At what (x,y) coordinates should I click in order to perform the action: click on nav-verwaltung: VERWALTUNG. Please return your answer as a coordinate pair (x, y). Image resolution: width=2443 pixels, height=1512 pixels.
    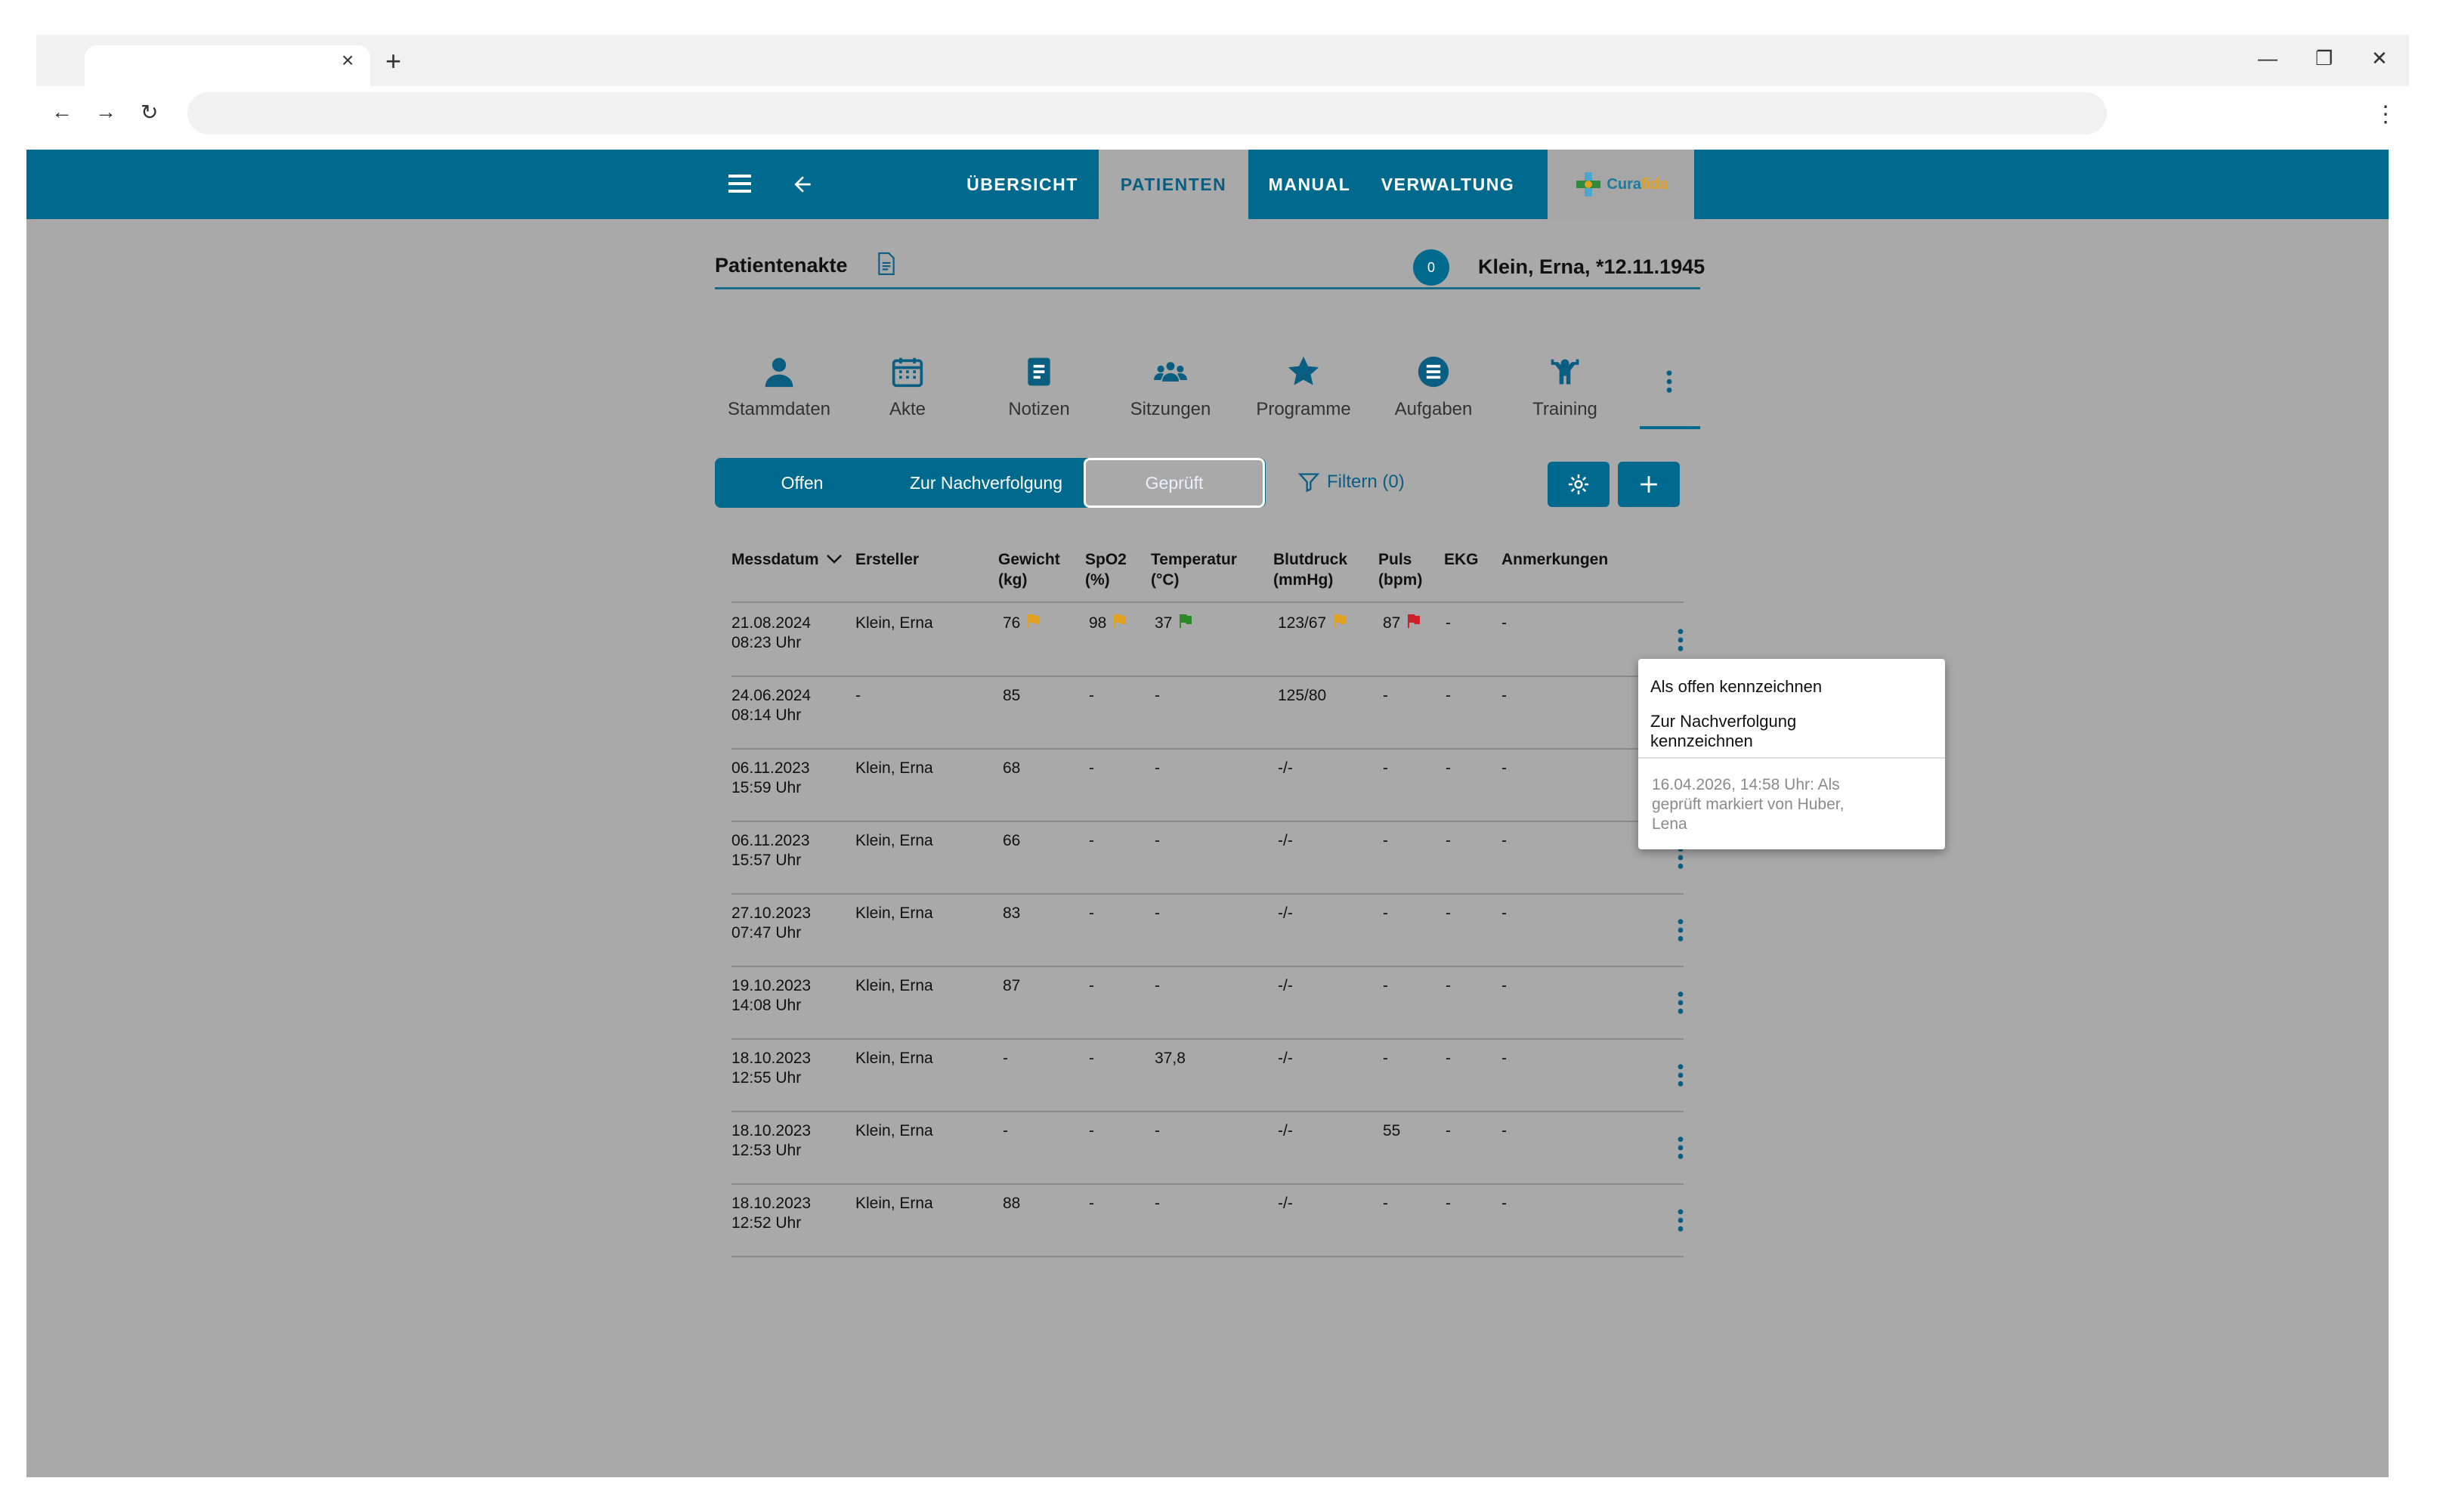
    Looking at the image, I should click on (1447, 184).